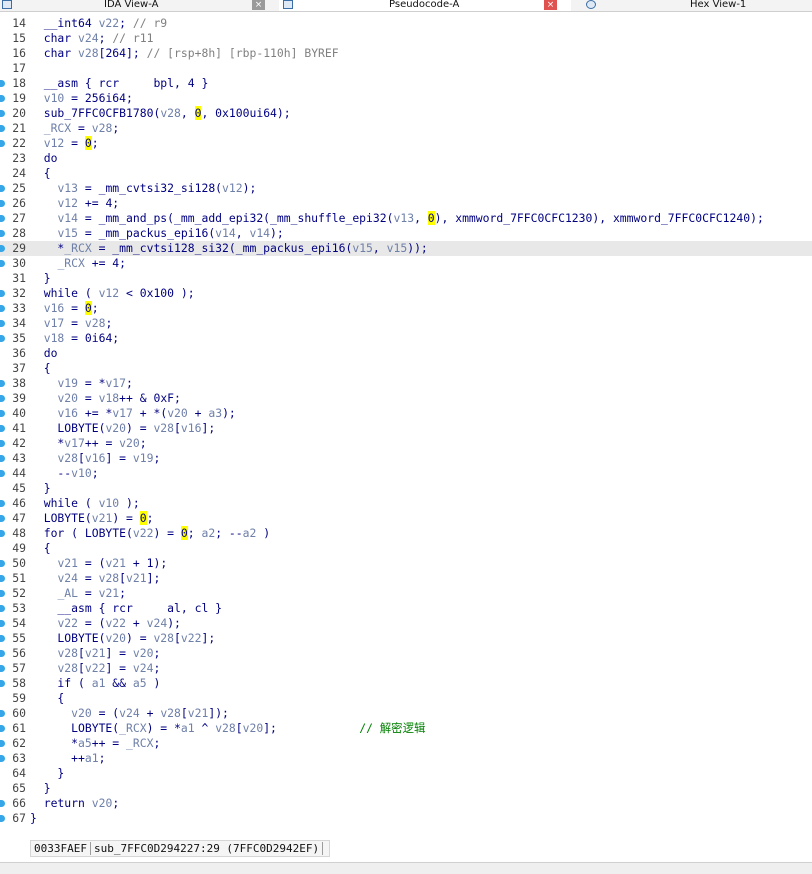 This screenshot has height=874, width=812. What do you see at coordinates (406, 533) in the screenshot?
I see `code-line: 48 for ( LOBYTE(v22) = 0; a2; --a2 )` at bounding box center [406, 533].